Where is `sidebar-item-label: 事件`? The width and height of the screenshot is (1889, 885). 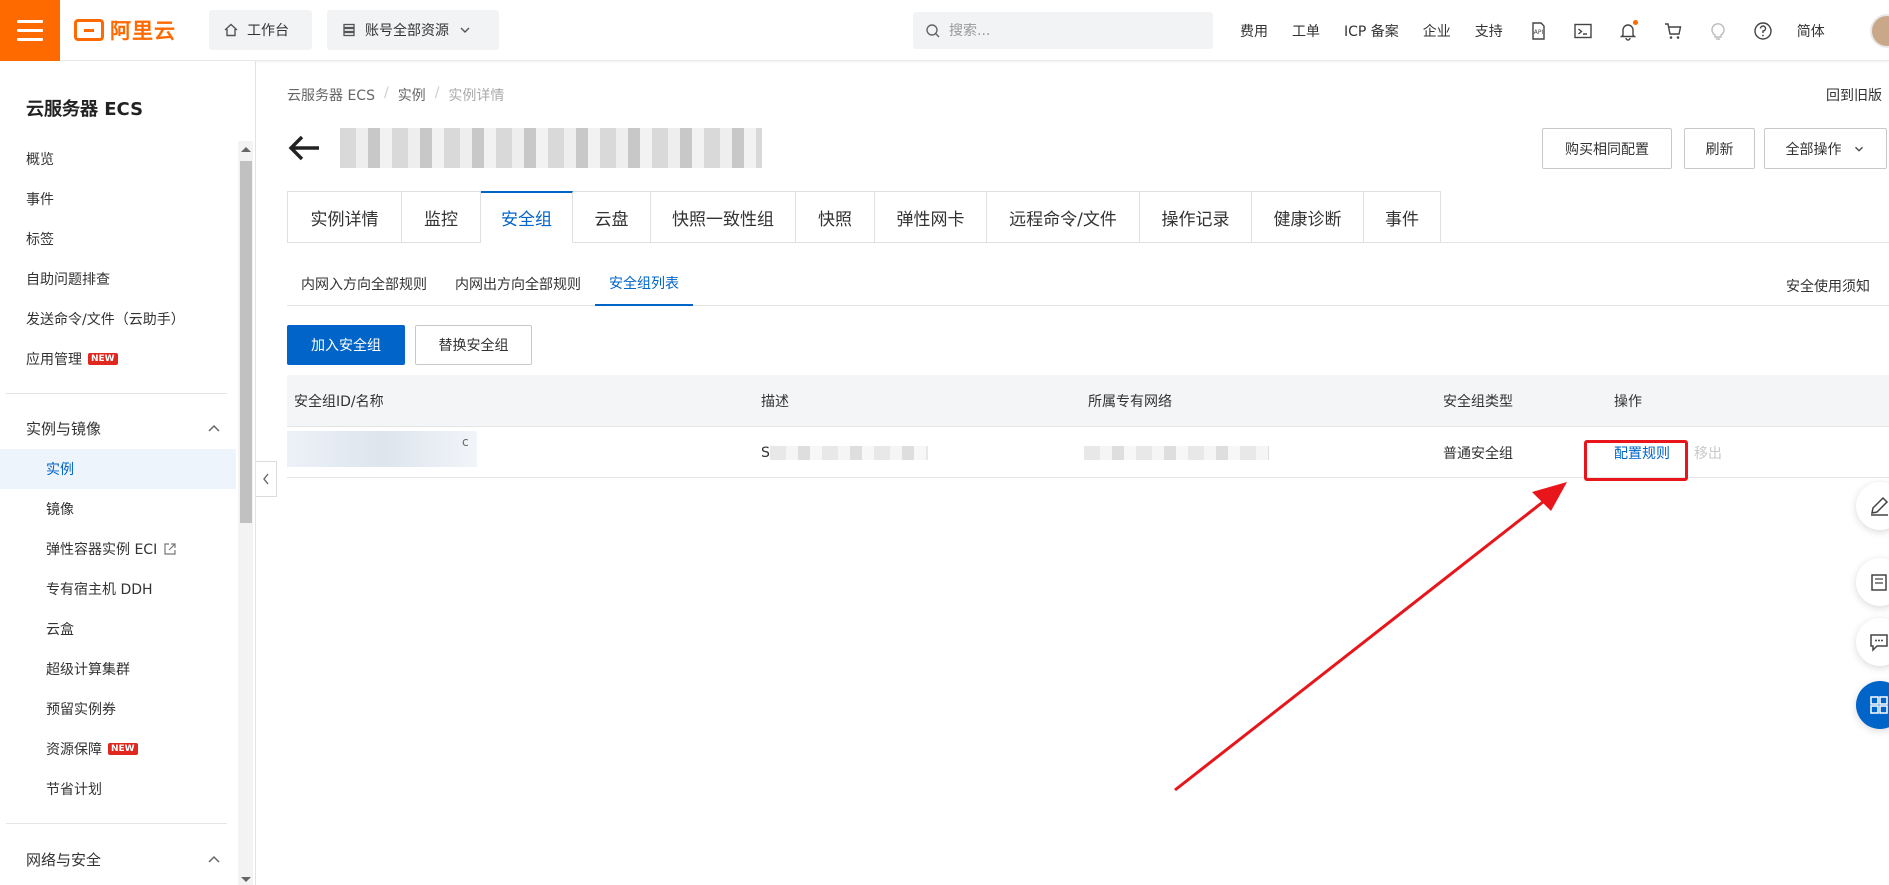
sidebar-item-label: 事件 is located at coordinates (40, 200).